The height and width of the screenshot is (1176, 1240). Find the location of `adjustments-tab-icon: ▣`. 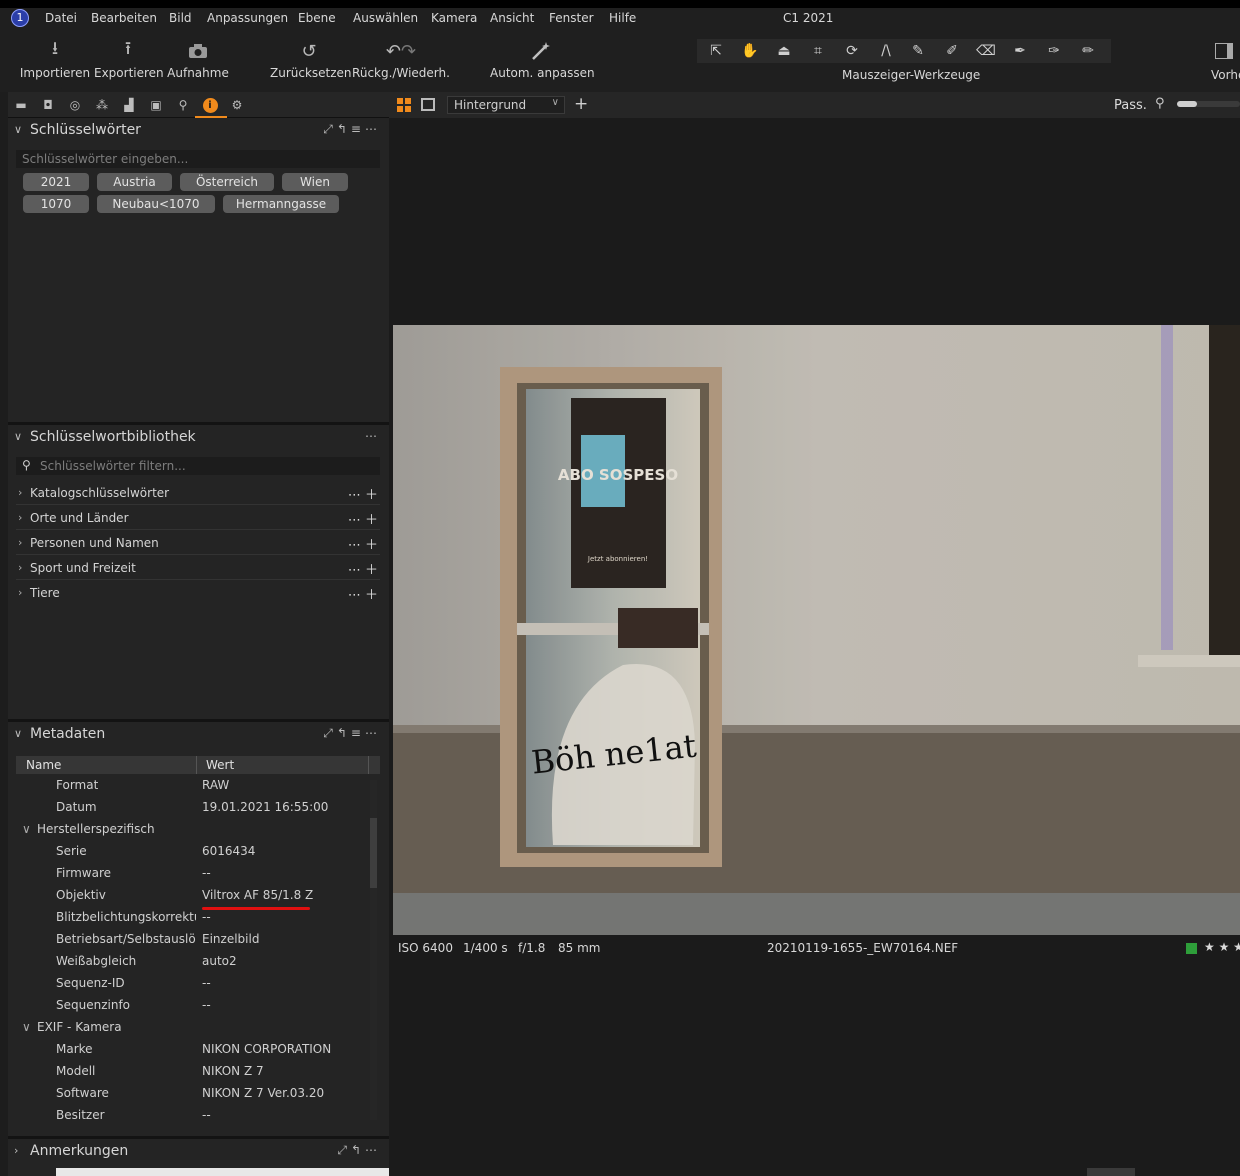

adjustments-tab-icon: ▣ is located at coordinates (156, 105).